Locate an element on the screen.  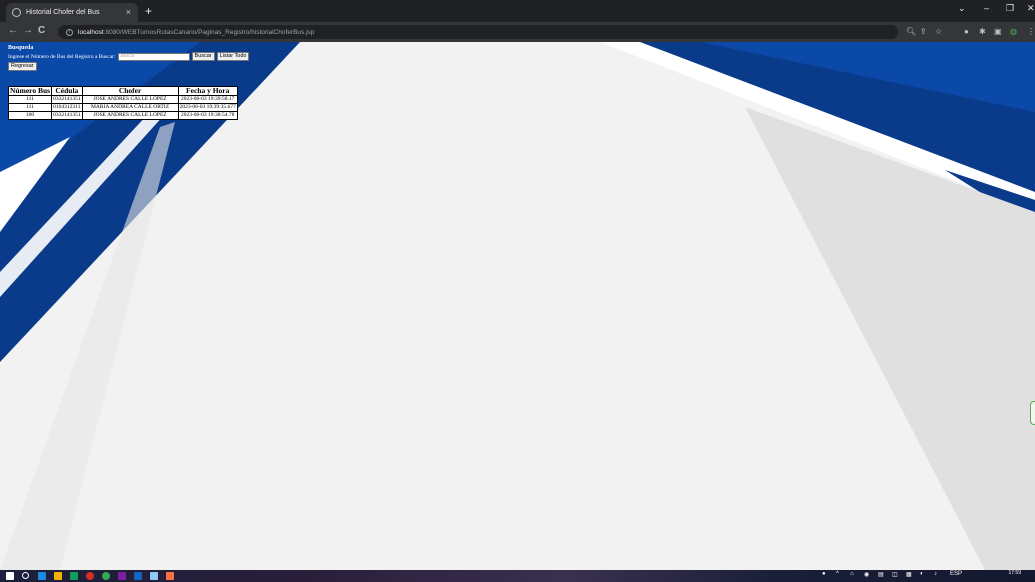
cell-bus: 100 is located at coordinates (30, 115).